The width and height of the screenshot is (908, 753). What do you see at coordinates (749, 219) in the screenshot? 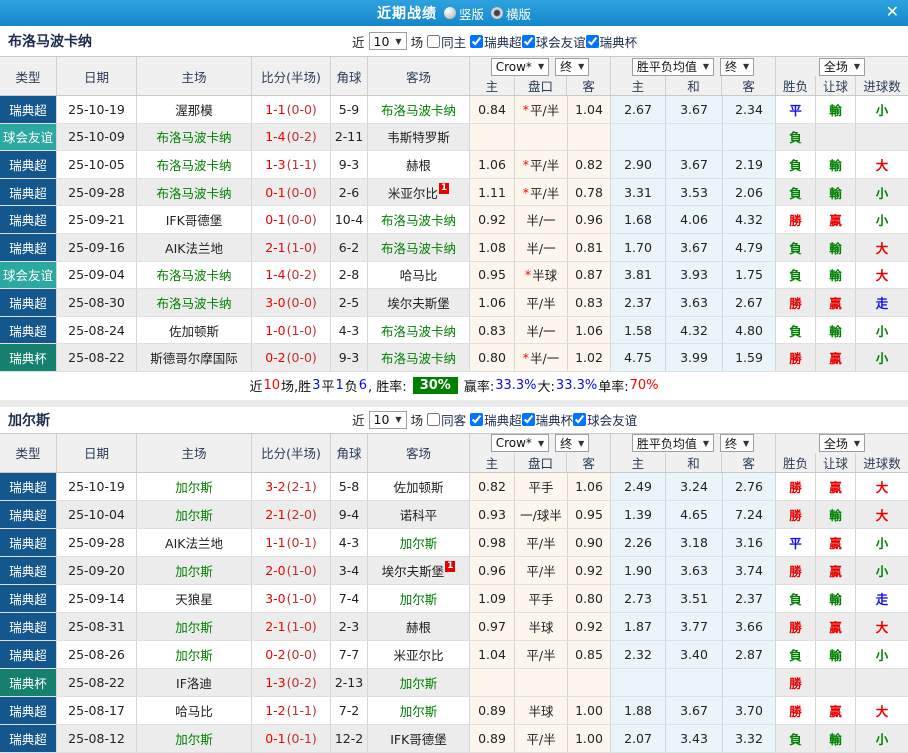
I see `avg-away-cell: 4.32` at bounding box center [749, 219].